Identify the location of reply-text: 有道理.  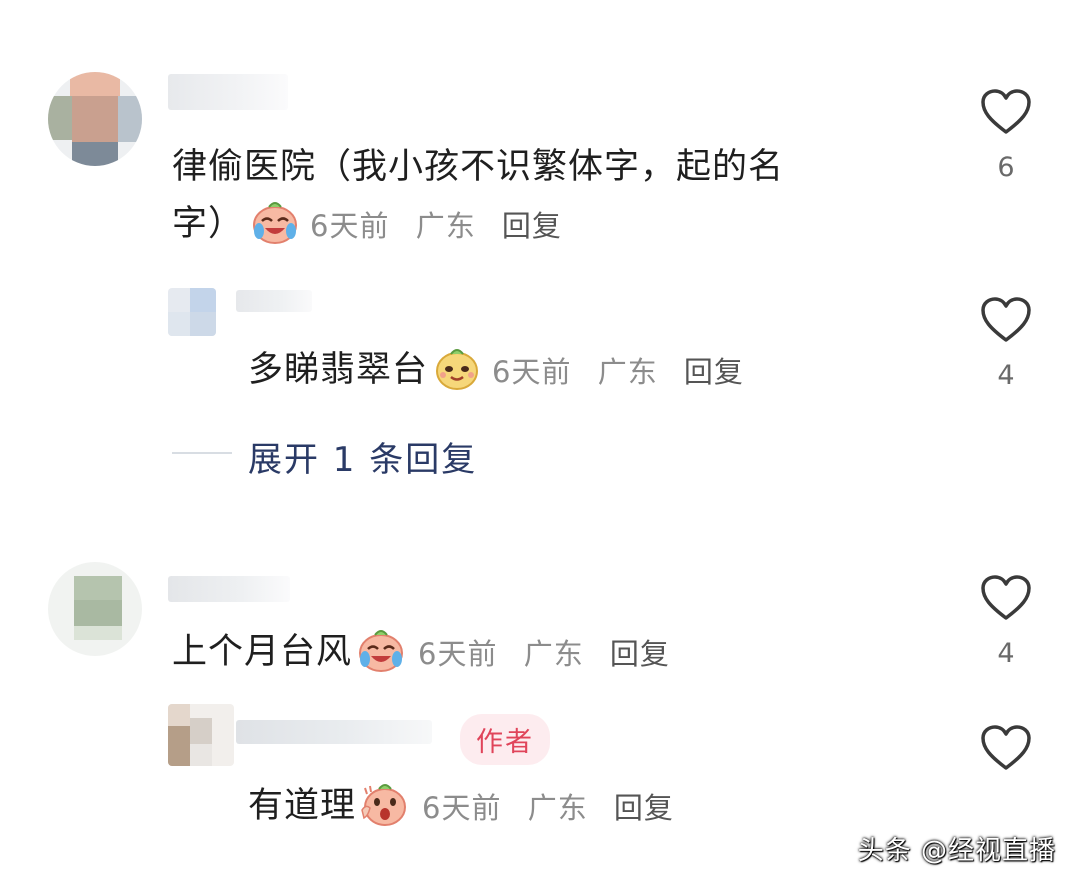
(302, 805).